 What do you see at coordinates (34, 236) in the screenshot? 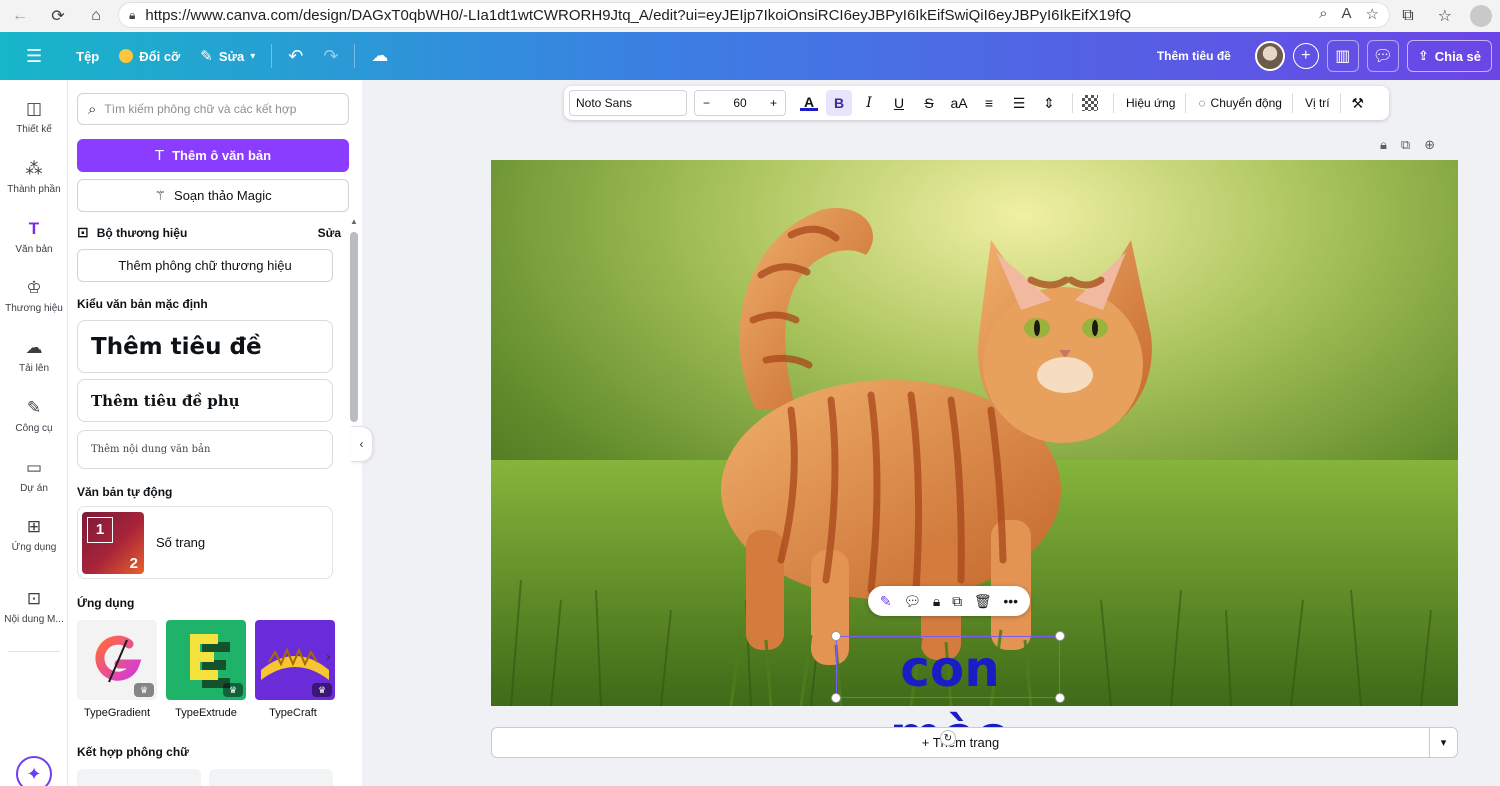
I see `rail-item-text: T Văn bản` at bounding box center [34, 236].